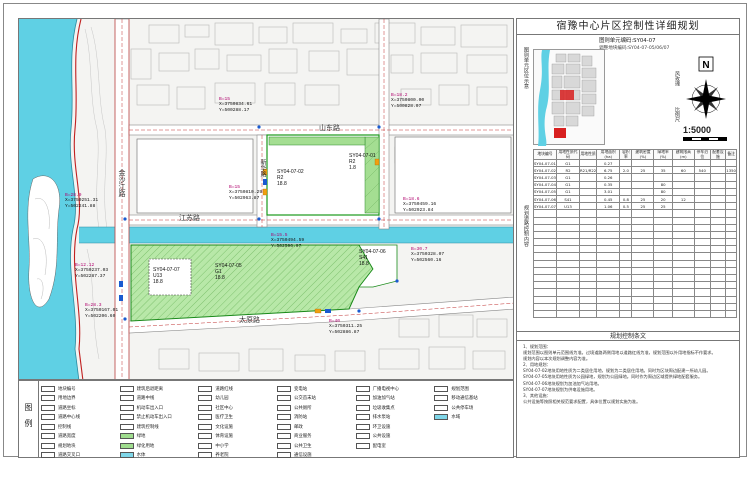  I want to click on legend-item: 道路中线, so click(158, 399).